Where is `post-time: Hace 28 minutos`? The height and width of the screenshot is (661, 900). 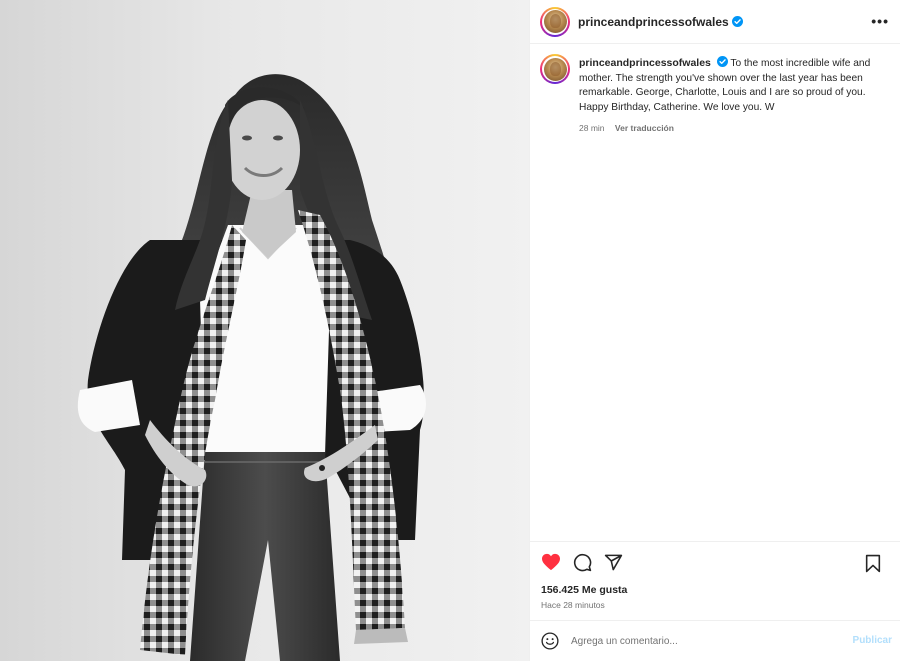 post-time: Hace 28 minutos is located at coordinates (573, 605).